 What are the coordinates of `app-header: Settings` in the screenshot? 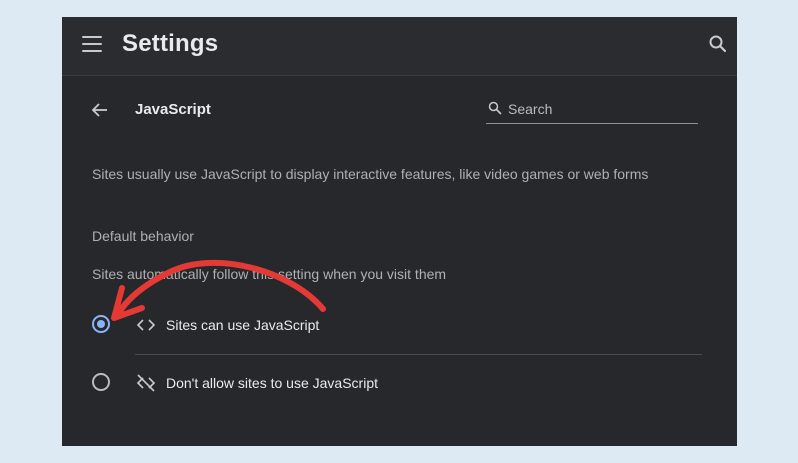 It's located at (399, 46).